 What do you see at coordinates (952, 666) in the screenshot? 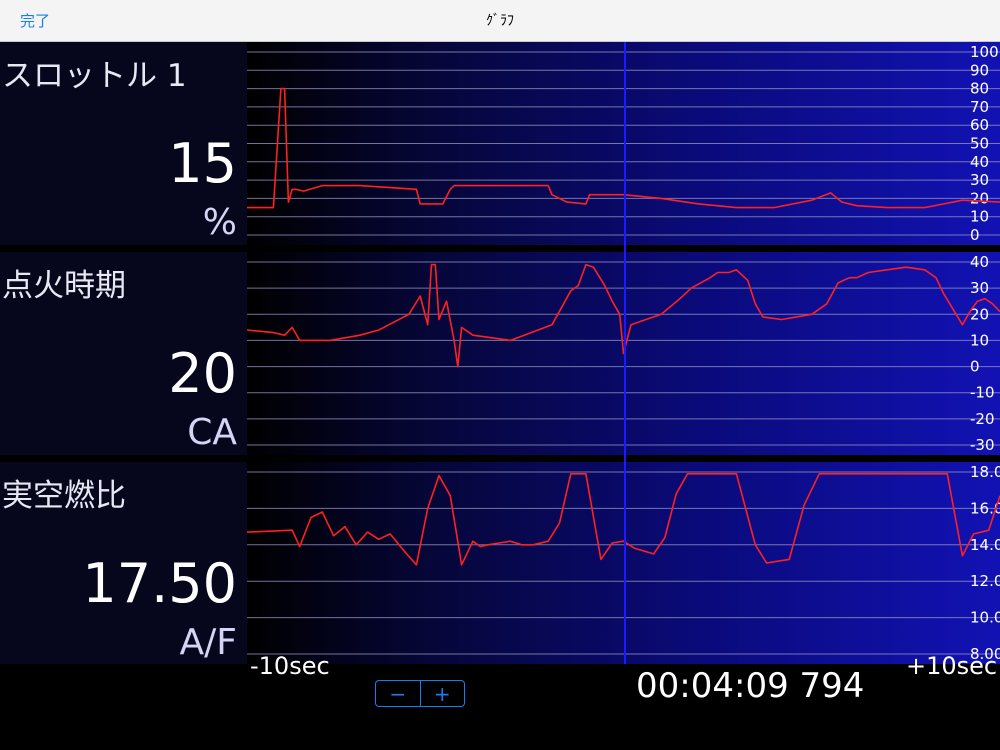
I see `x-axis-end-label: +10sec` at bounding box center [952, 666].